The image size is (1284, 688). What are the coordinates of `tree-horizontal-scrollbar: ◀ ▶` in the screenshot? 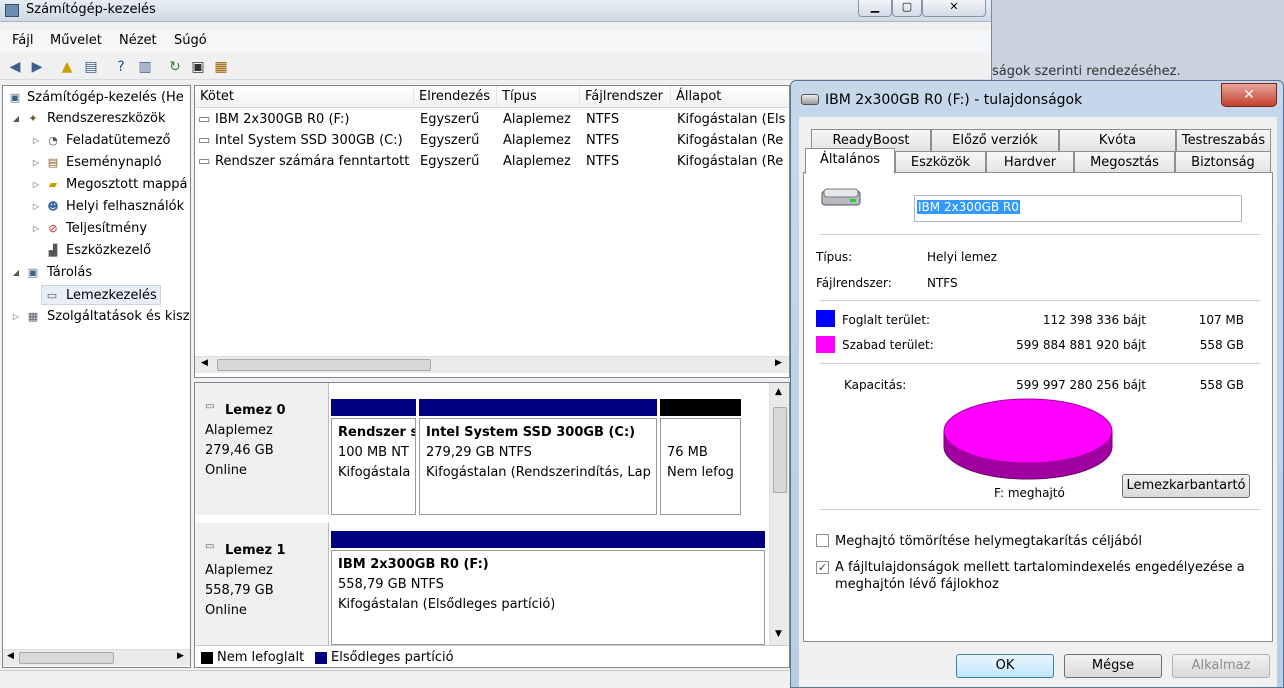 It's located at (96, 657).